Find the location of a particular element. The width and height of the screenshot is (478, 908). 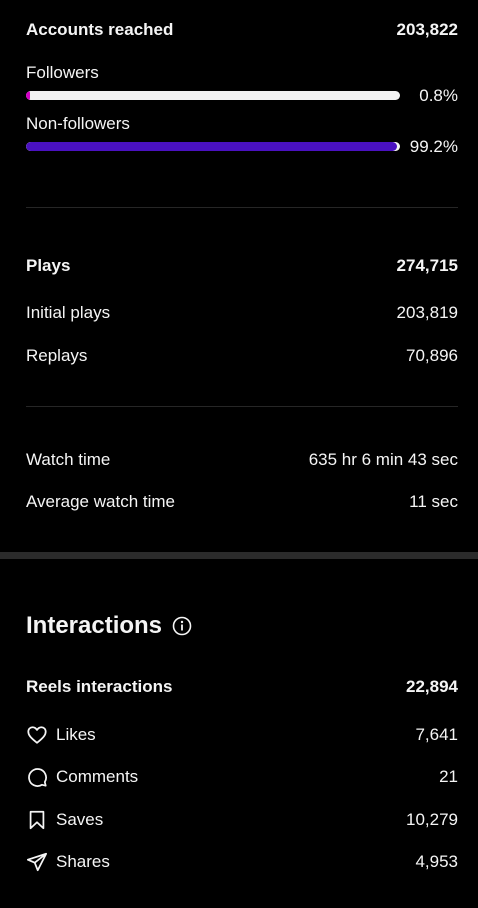

followers-percent: 0.8% is located at coordinates (438, 95).